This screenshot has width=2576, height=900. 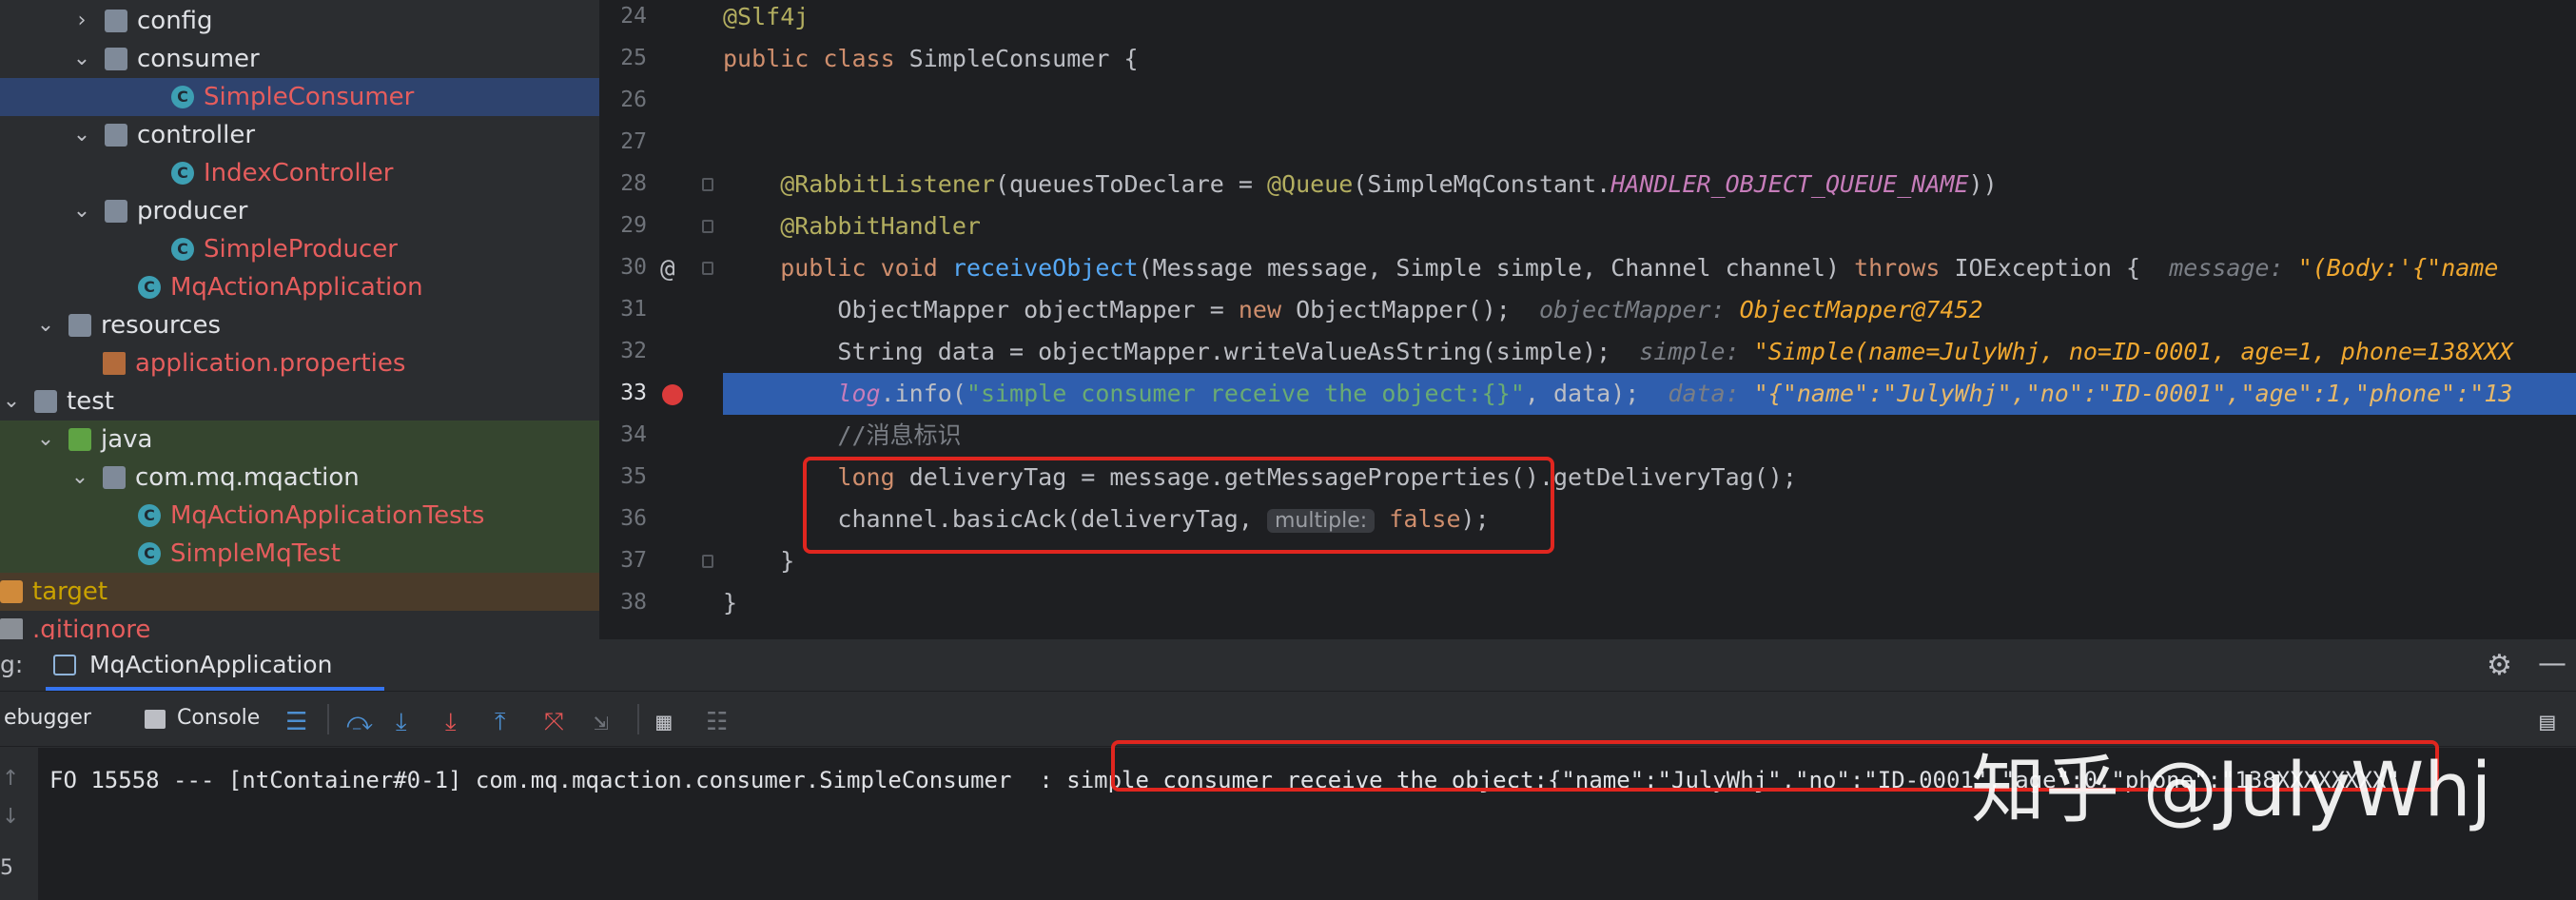 I want to click on tree-item: ⌄ consumer, so click(x=299, y=59).